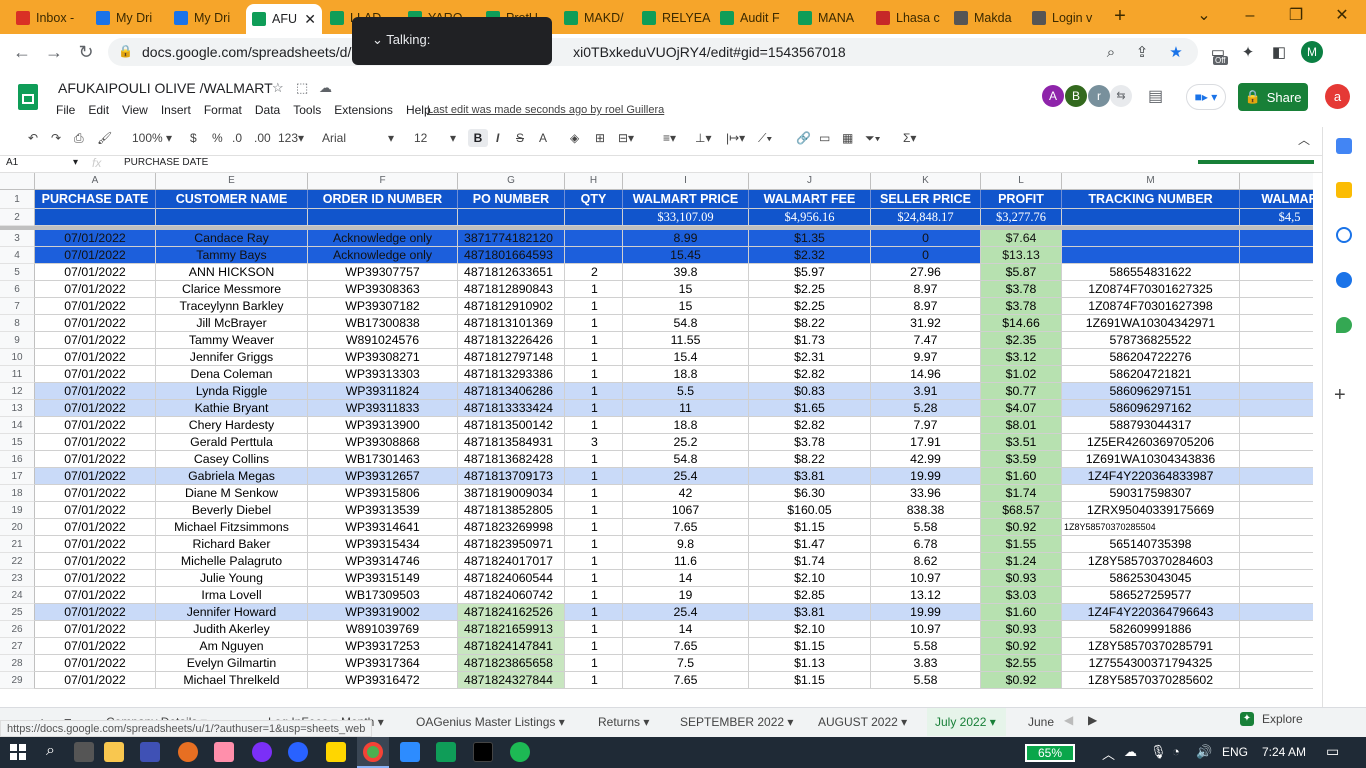 This screenshot has height=768, width=1366. What do you see at coordinates (1271, 719) in the screenshot?
I see `explore-button: ✦ Explore` at bounding box center [1271, 719].